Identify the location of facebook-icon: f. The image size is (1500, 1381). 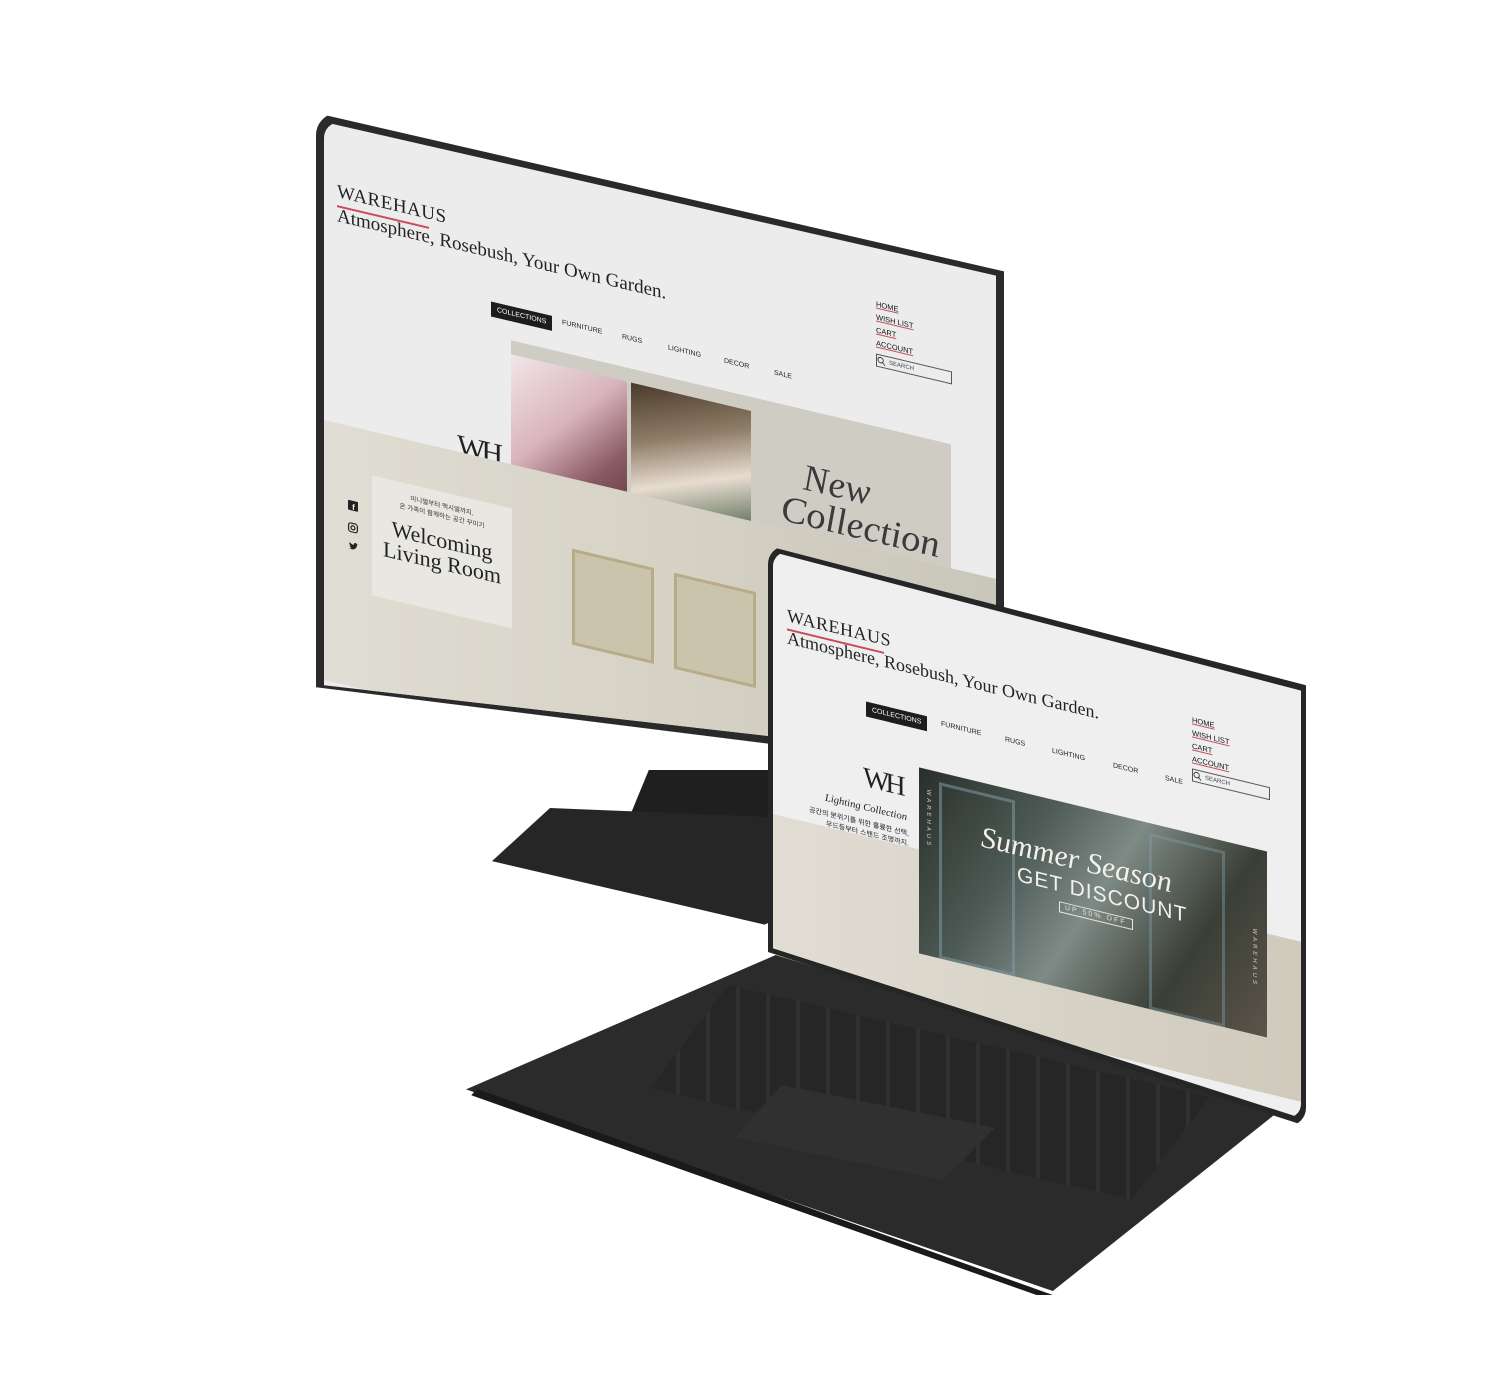
(353, 507).